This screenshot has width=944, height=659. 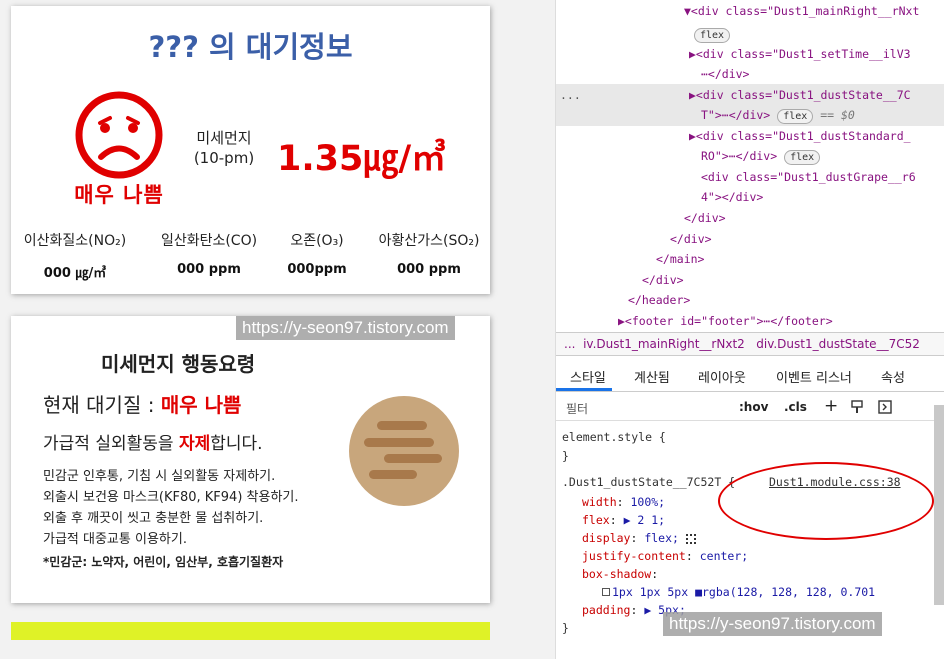 I want to click on element-style-rule: element.style {, so click(x=614, y=437).